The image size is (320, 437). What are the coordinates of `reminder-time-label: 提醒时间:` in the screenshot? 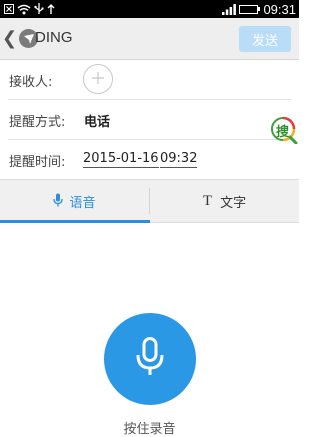 It's located at (37, 162).